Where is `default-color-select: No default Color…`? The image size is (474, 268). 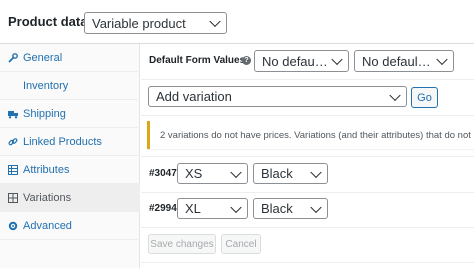
default-color-select: No default Color… is located at coordinates (404, 61).